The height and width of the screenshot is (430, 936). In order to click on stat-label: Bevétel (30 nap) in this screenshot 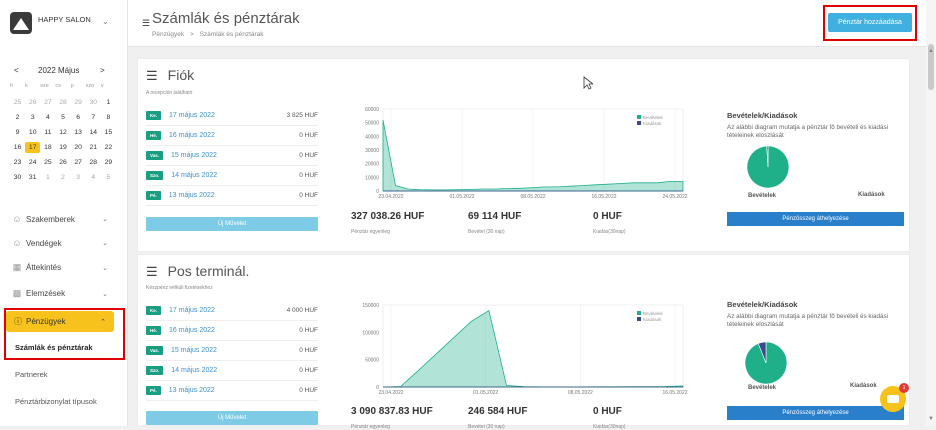, I will do `click(486, 232)`.